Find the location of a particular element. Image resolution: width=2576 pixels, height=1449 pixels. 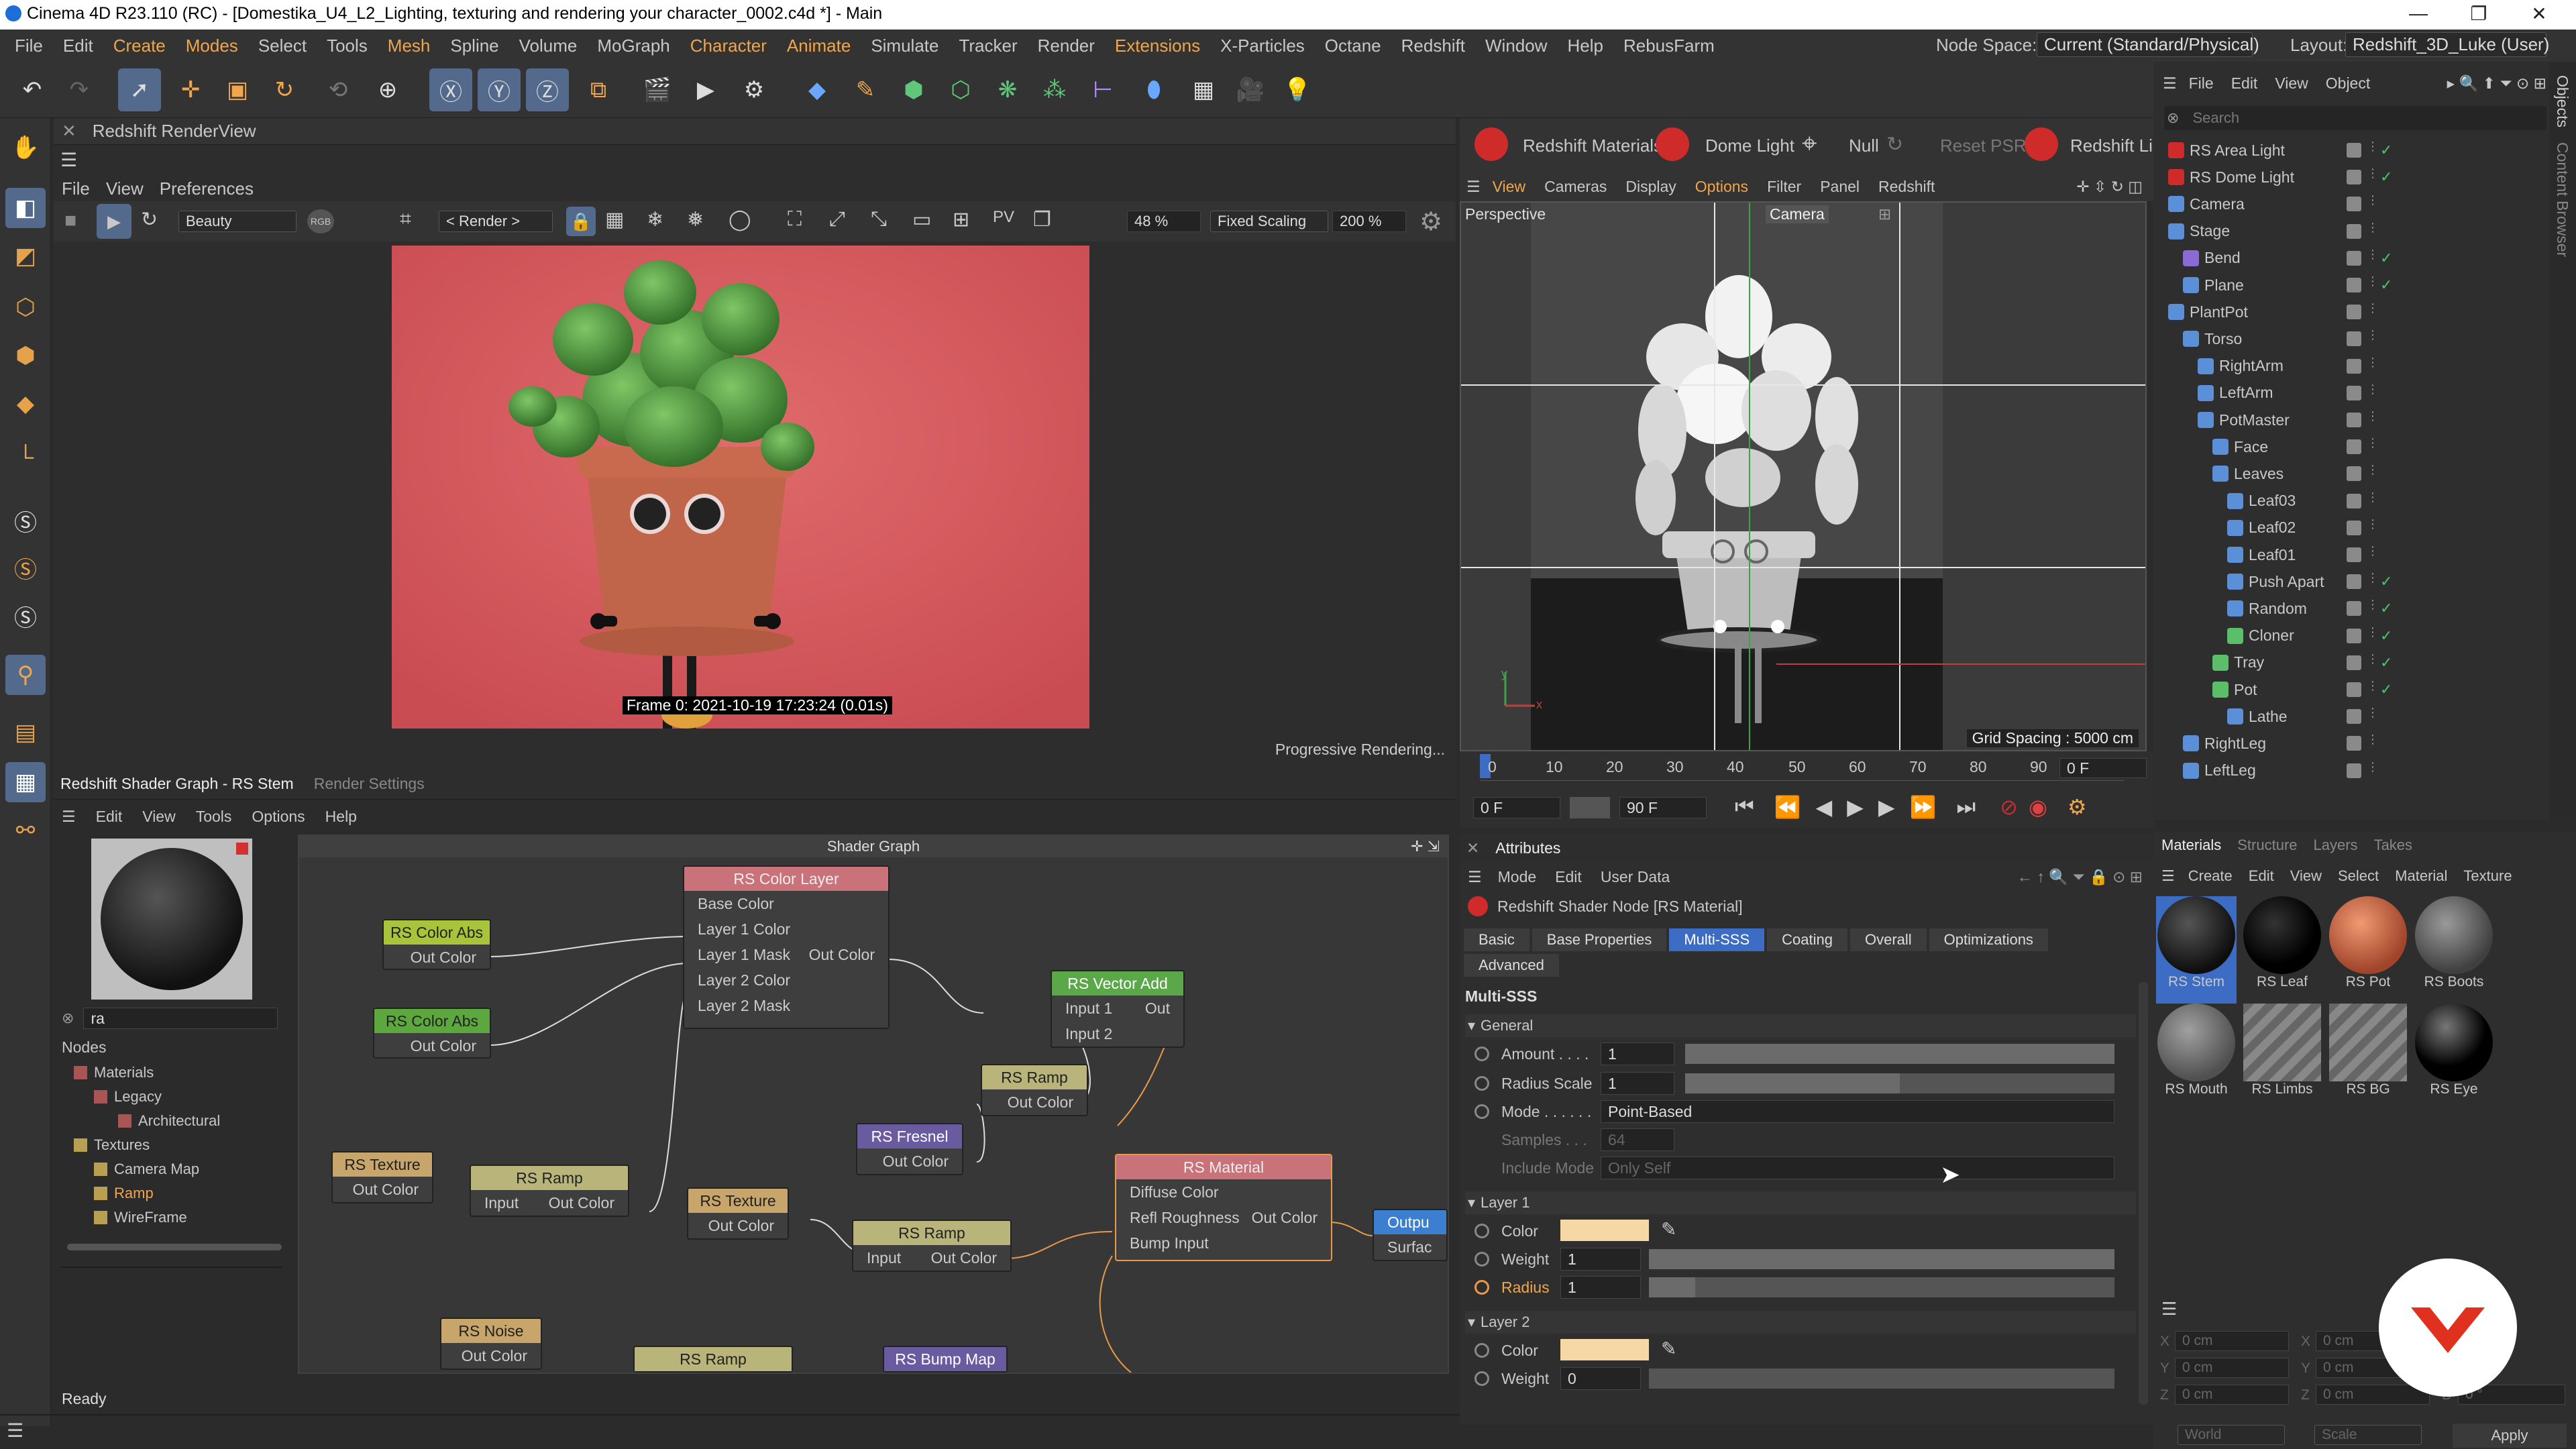

make-editable-icon: ✋ is located at coordinates (25, 147).